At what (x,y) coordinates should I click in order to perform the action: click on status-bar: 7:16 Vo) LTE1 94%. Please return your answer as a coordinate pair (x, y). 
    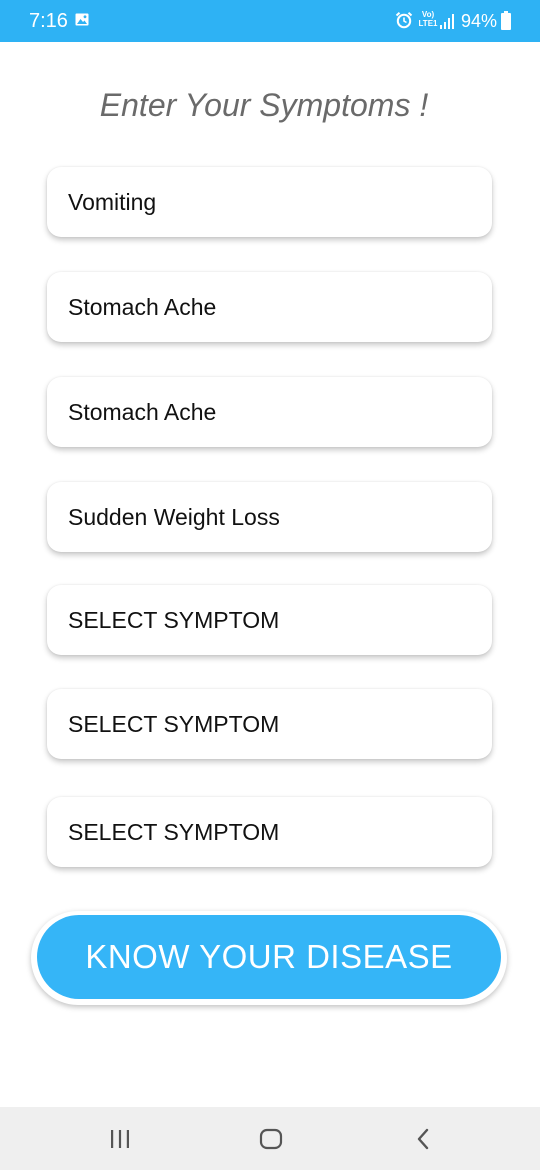
    Looking at the image, I should click on (270, 21).